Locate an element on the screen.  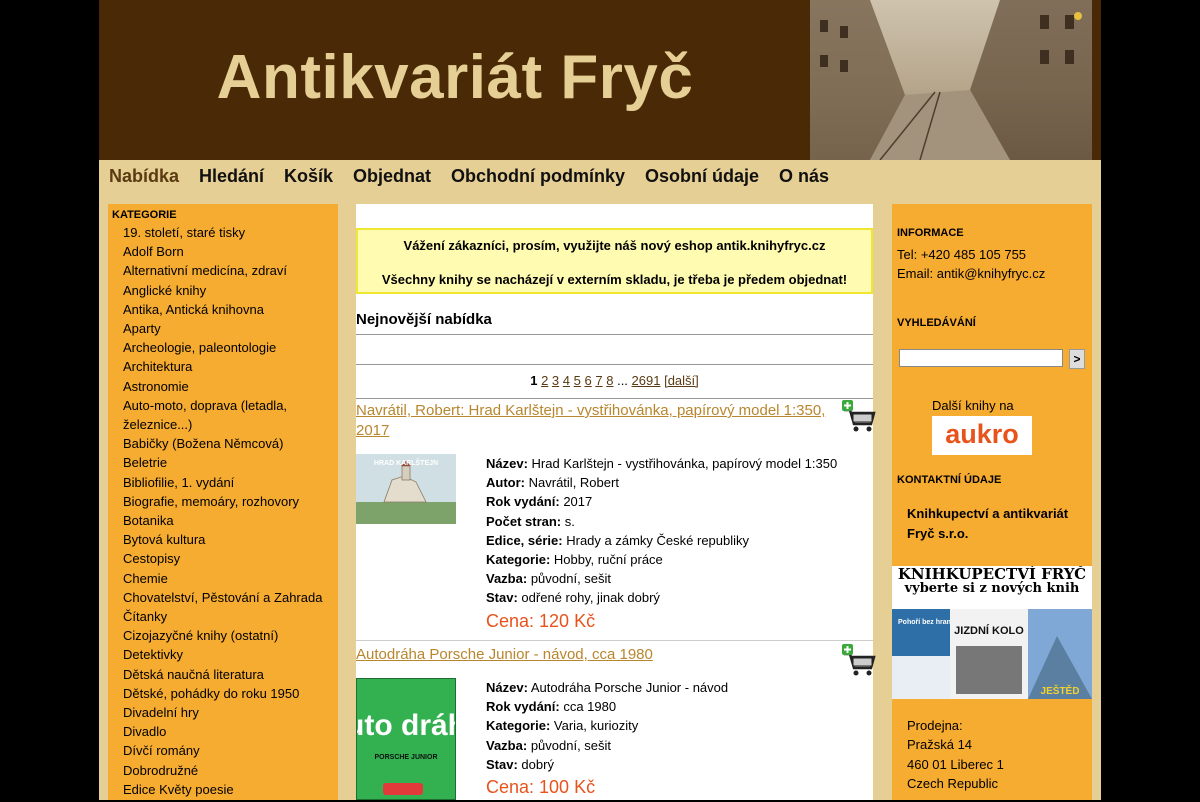
promo-book-title: Pohoří bez hranic is located at coordinates (927, 622).